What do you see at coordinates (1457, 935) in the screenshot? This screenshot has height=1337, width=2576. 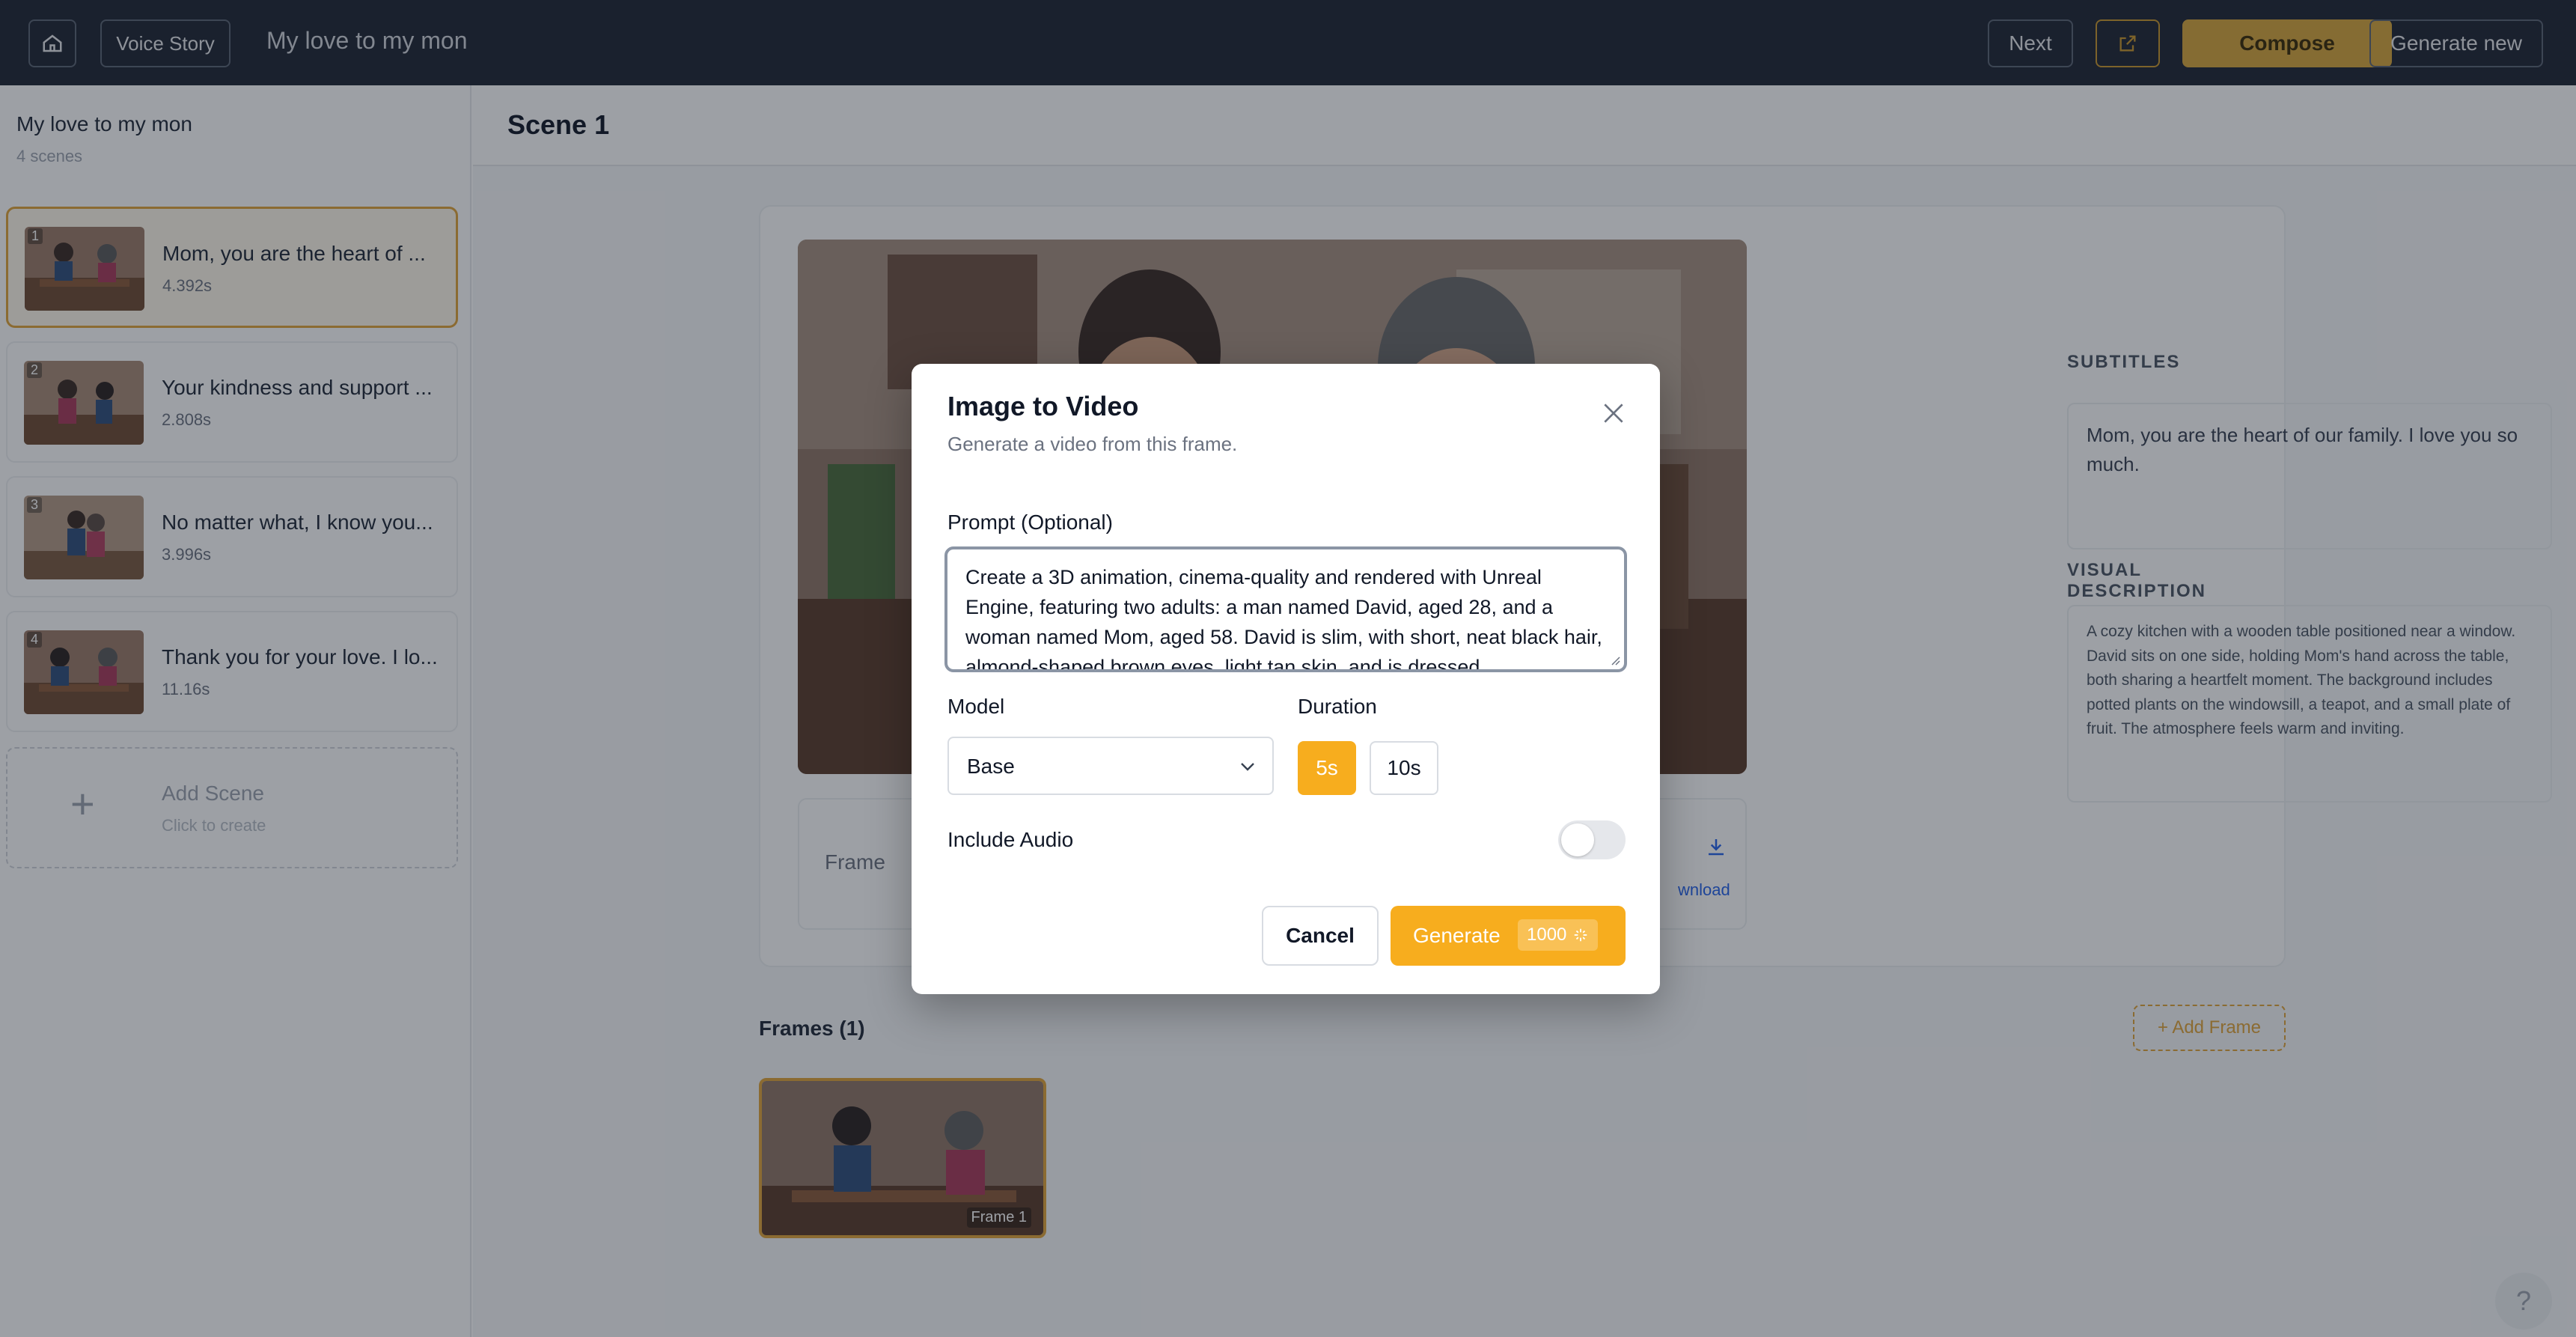 I see `generate-label: Generate` at bounding box center [1457, 935].